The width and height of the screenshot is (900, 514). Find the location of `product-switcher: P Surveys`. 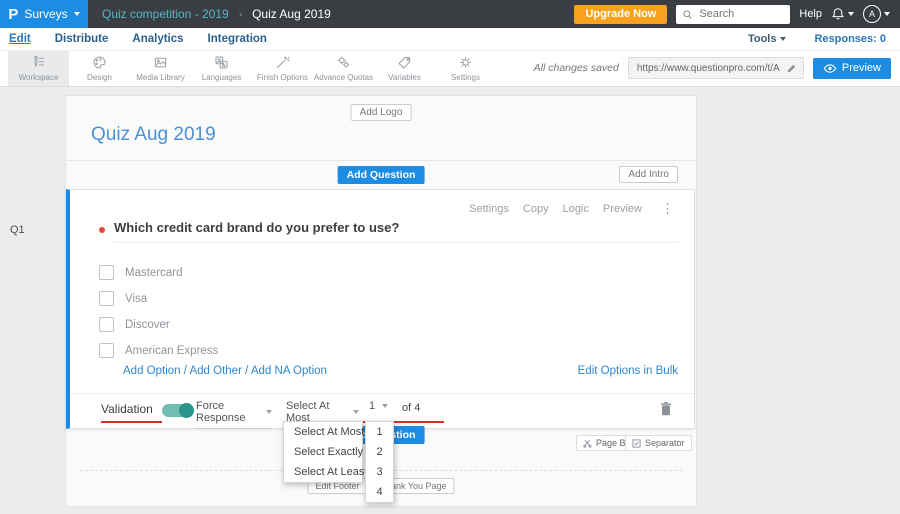

product-switcher: P Surveys is located at coordinates (44, 14).